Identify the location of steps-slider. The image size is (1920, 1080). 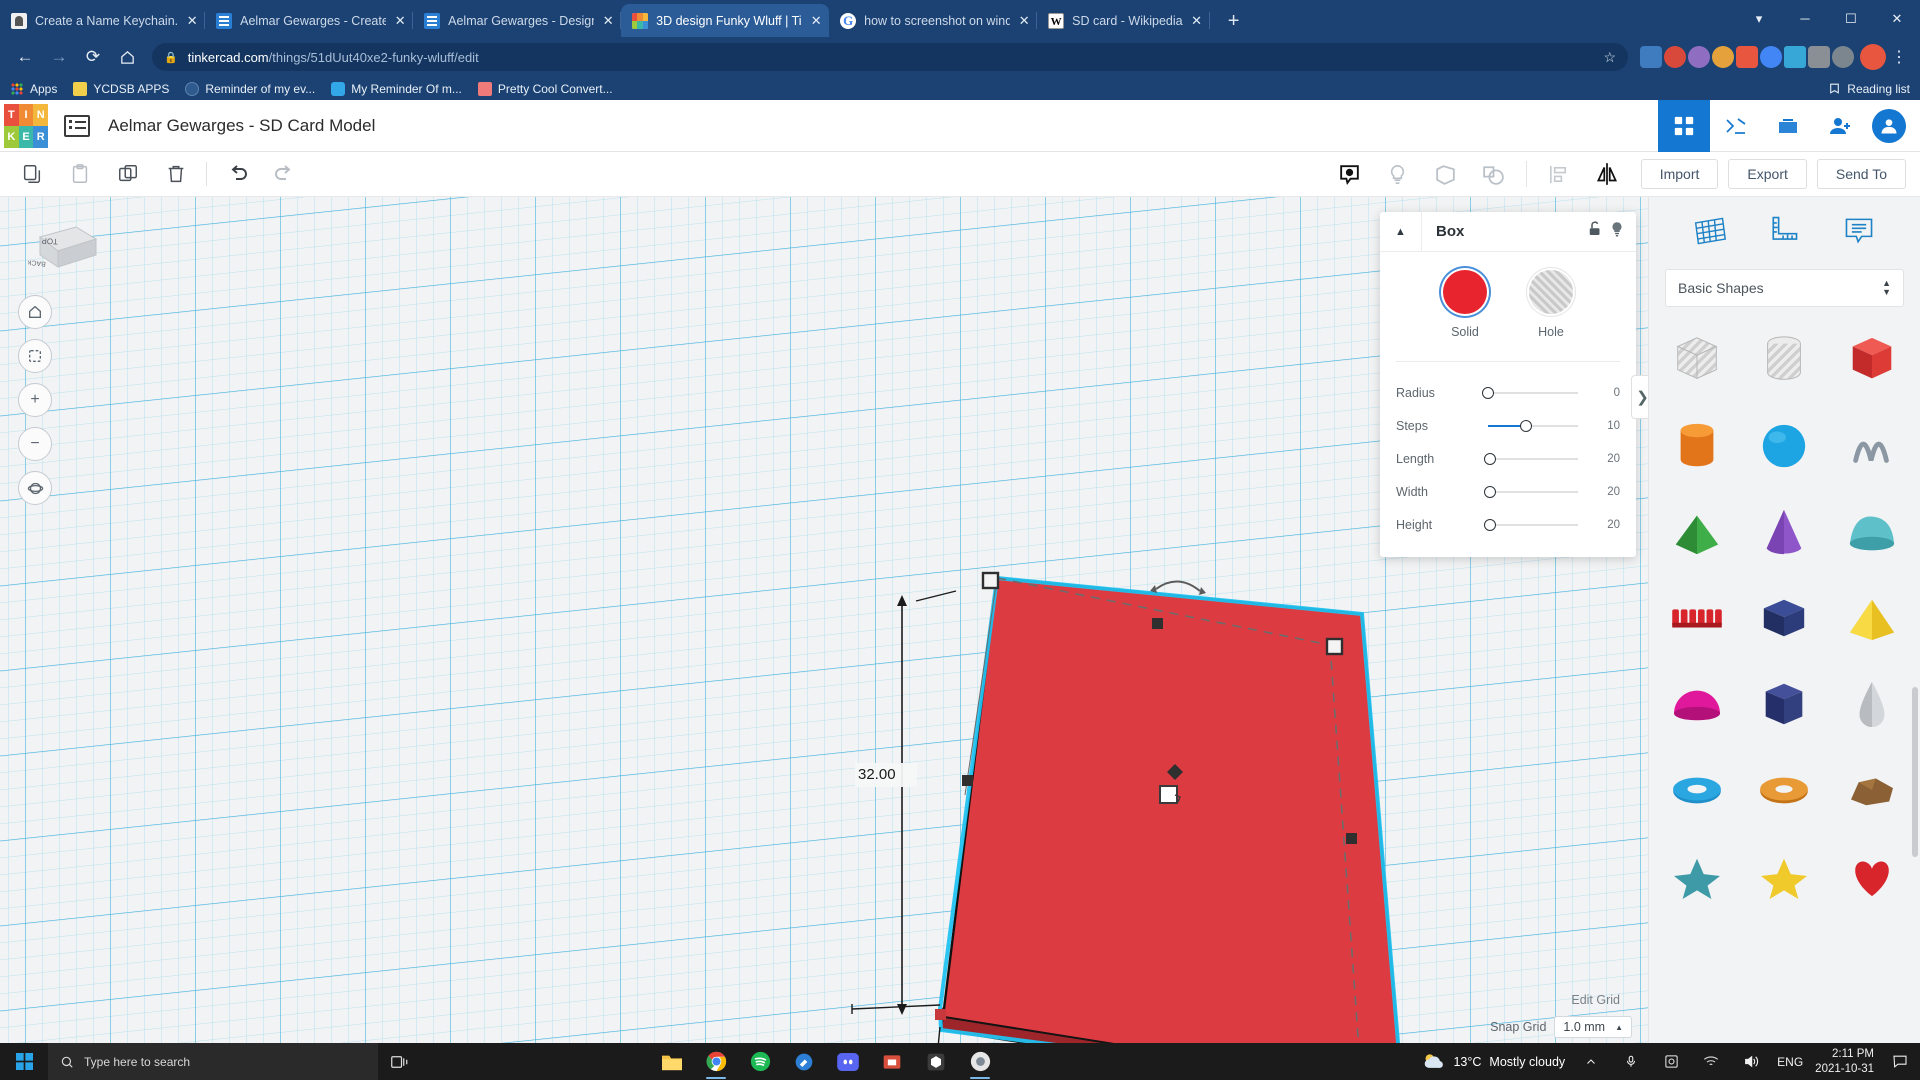
(1524, 426).